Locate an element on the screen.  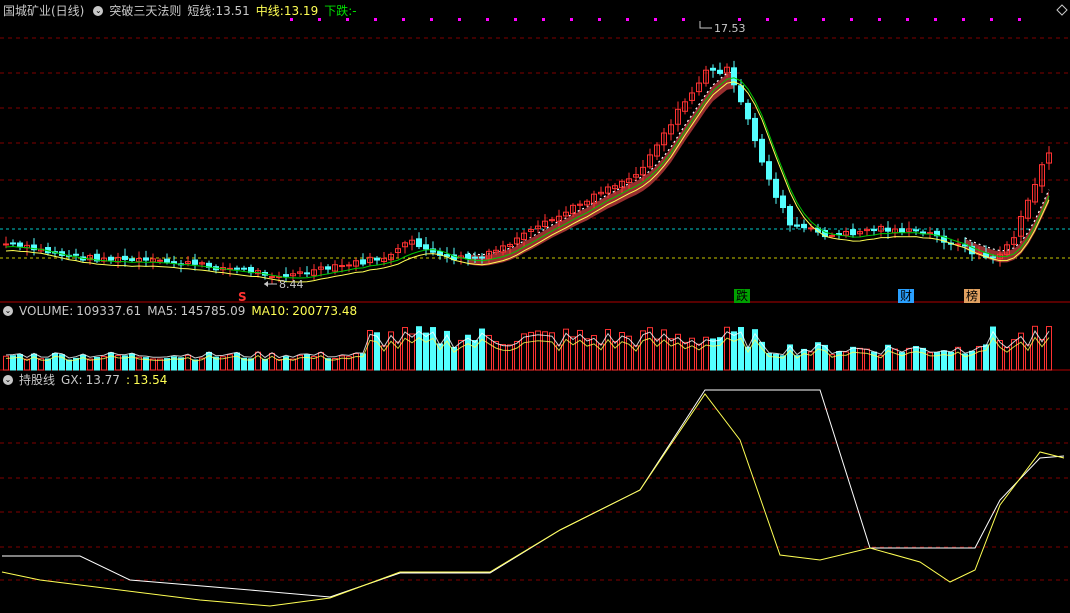
diamond-icon is located at coordinates (1062, 10).